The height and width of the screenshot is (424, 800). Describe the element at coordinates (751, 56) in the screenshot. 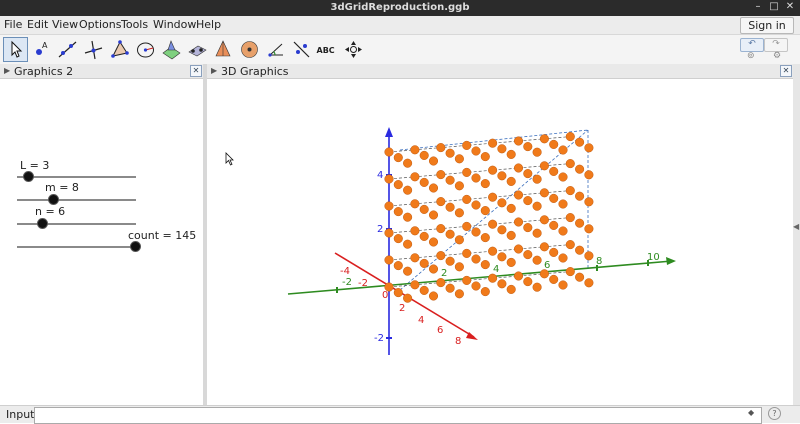

I see `help-circle-icon: ⊚` at that location.